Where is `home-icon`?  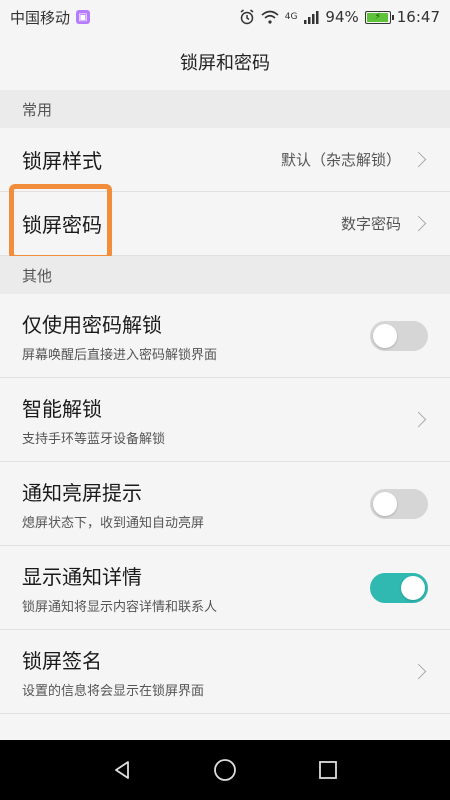 home-icon is located at coordinates (225, 770).